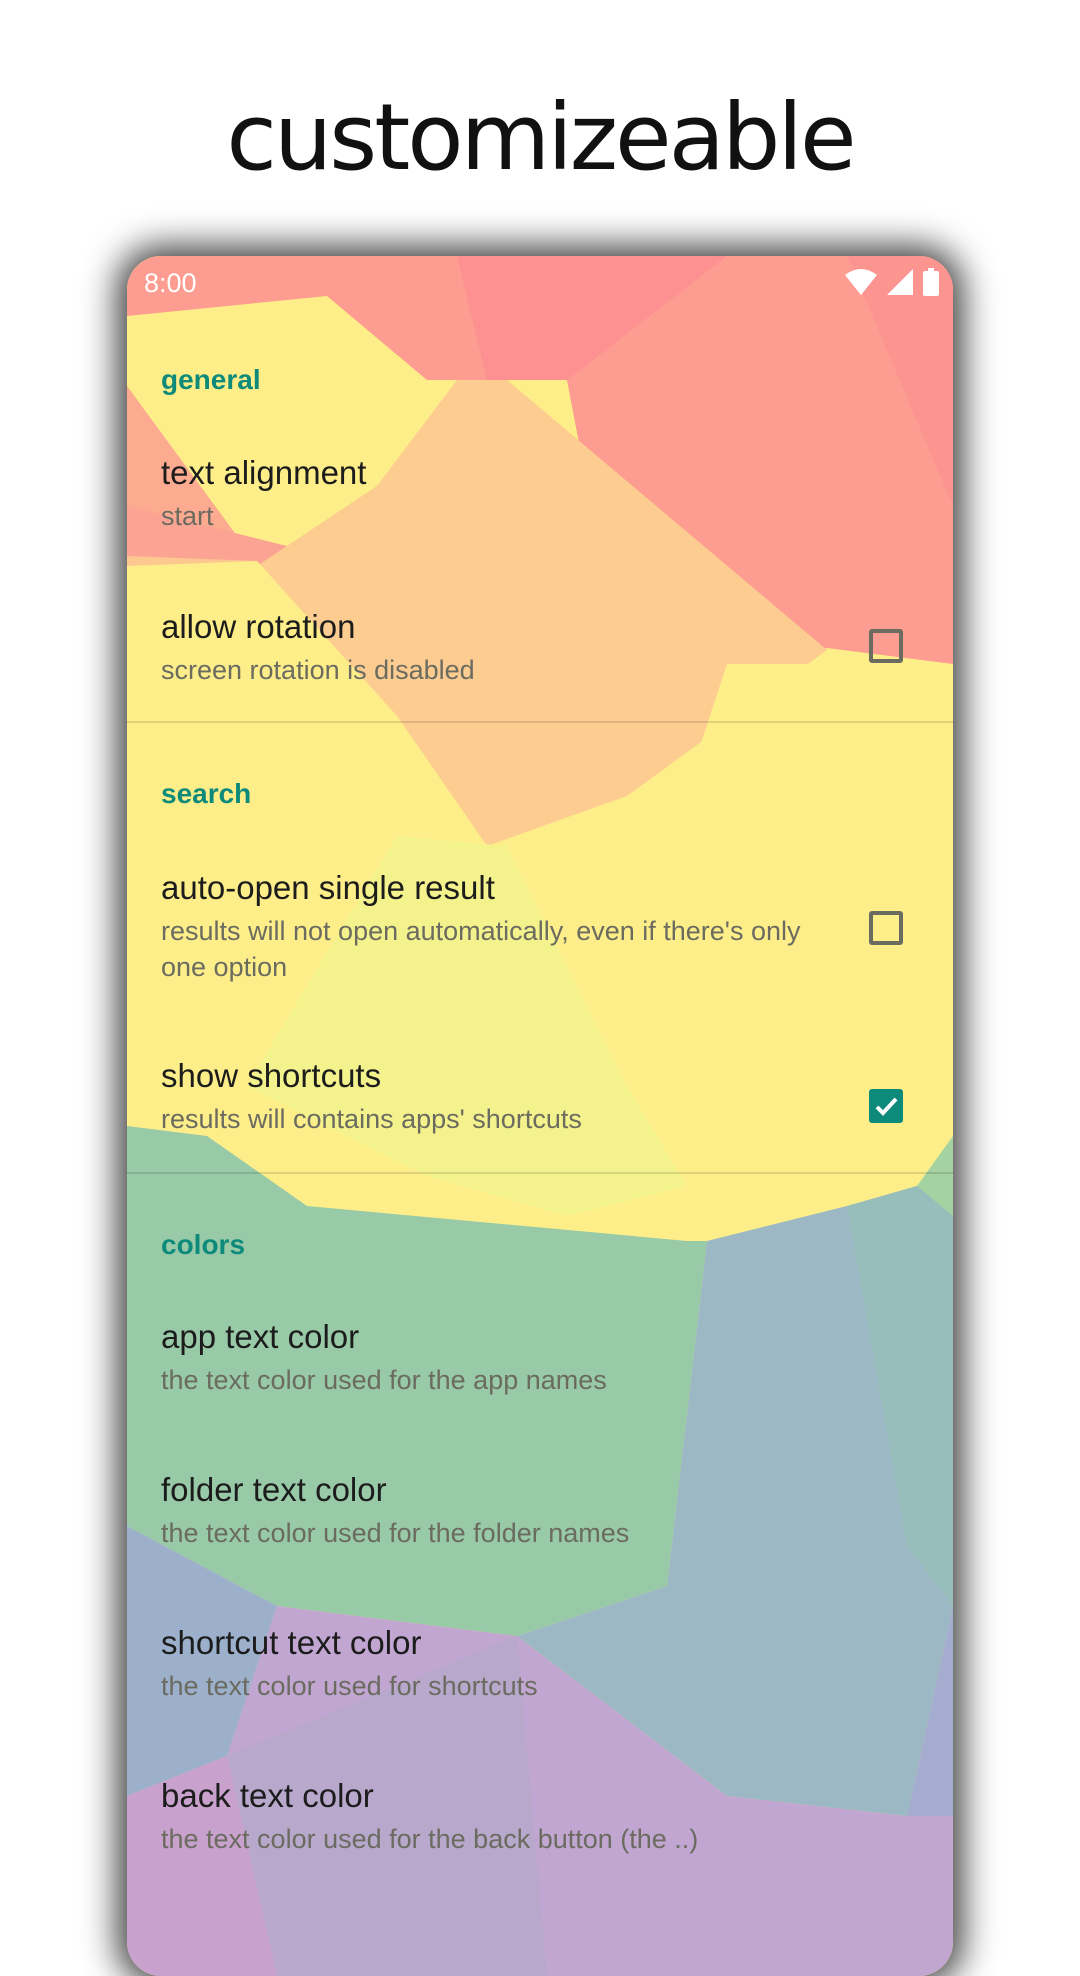 Image resolution: width=1080 pixels, height=1976 pixels. I want to click on pref-title: auto-open single result, so click(328, 887).